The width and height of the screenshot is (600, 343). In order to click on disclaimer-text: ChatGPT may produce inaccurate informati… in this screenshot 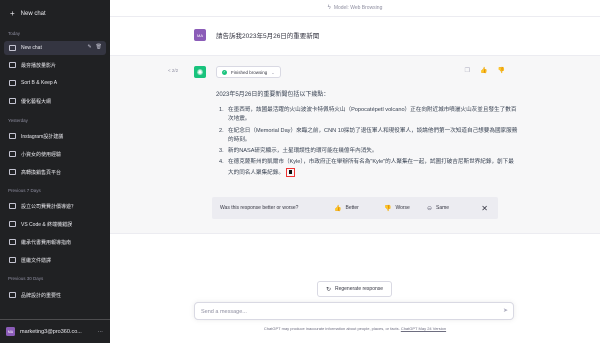, I will do `click(331, 328)`.